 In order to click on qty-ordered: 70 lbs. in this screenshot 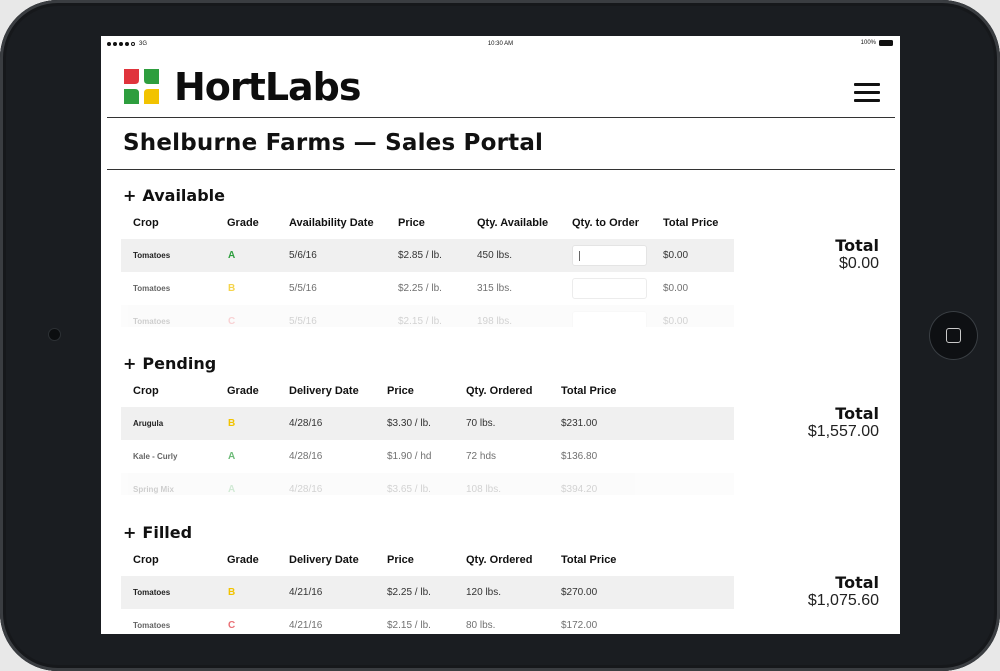, I will do `click(481, 423)`.